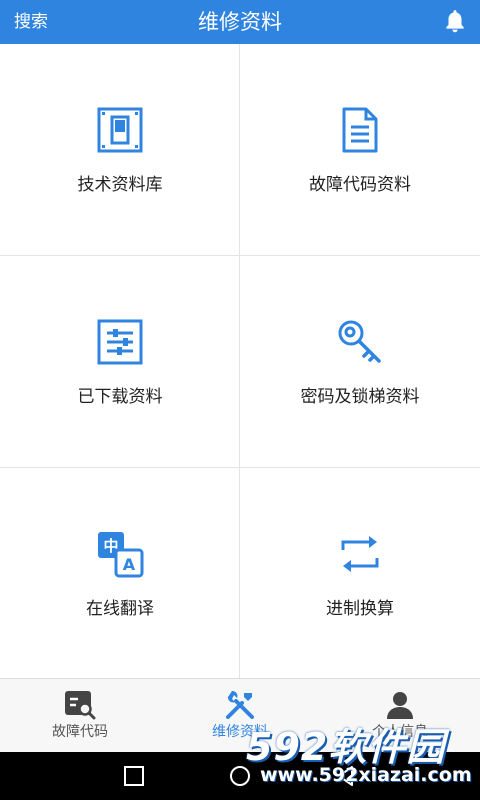 The height and width of the screenshot is (800, 480). Describe the element at coordinates (400, 732) in the screenshot. I see `tab-label: 个人信息` at that location.